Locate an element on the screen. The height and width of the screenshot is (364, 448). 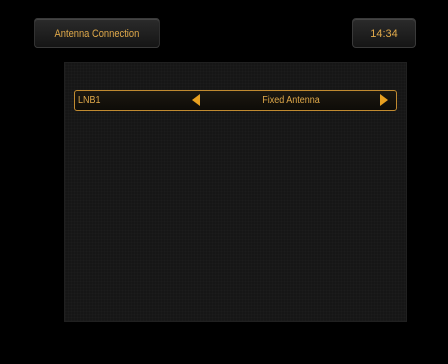
clock: 14:34 is located at coordinates (384, 33).